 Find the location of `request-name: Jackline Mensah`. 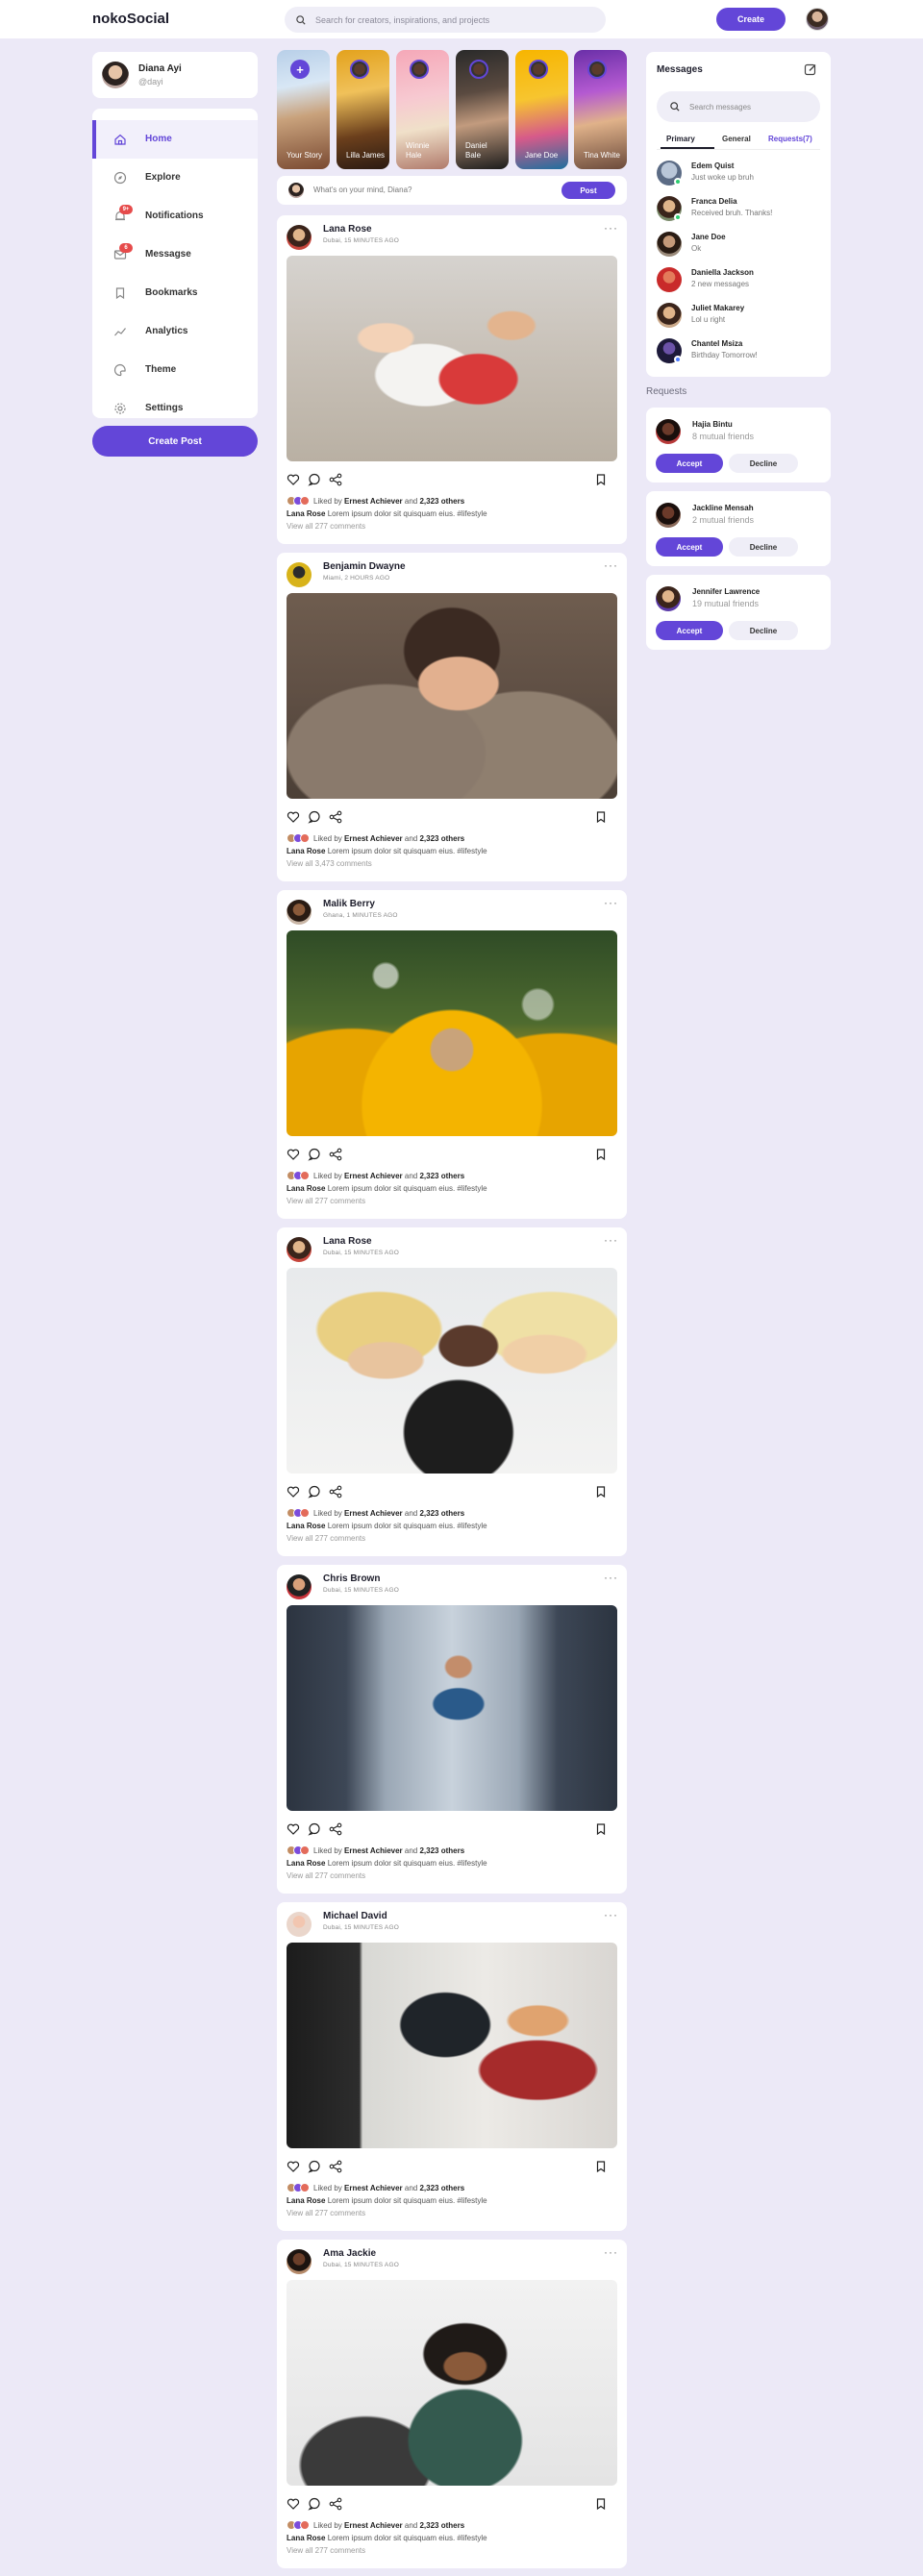

request-name: Jackline Mensah is located at coordinates (723, 508).